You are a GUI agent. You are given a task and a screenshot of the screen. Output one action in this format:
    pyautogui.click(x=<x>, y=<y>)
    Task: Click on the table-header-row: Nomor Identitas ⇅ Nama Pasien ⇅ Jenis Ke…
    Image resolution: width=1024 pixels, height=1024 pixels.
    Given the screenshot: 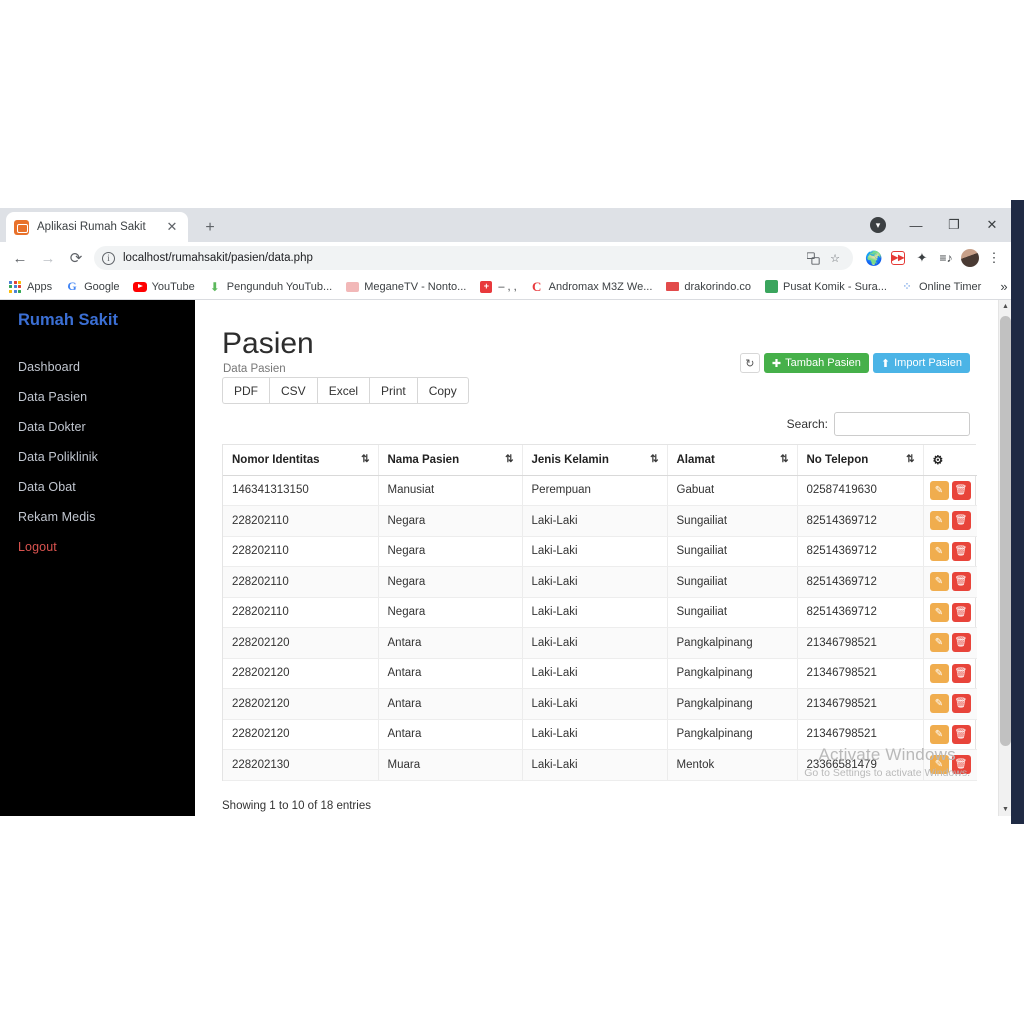 What is the action you would take?
    pyautogui.click(x=600, y=460)
    